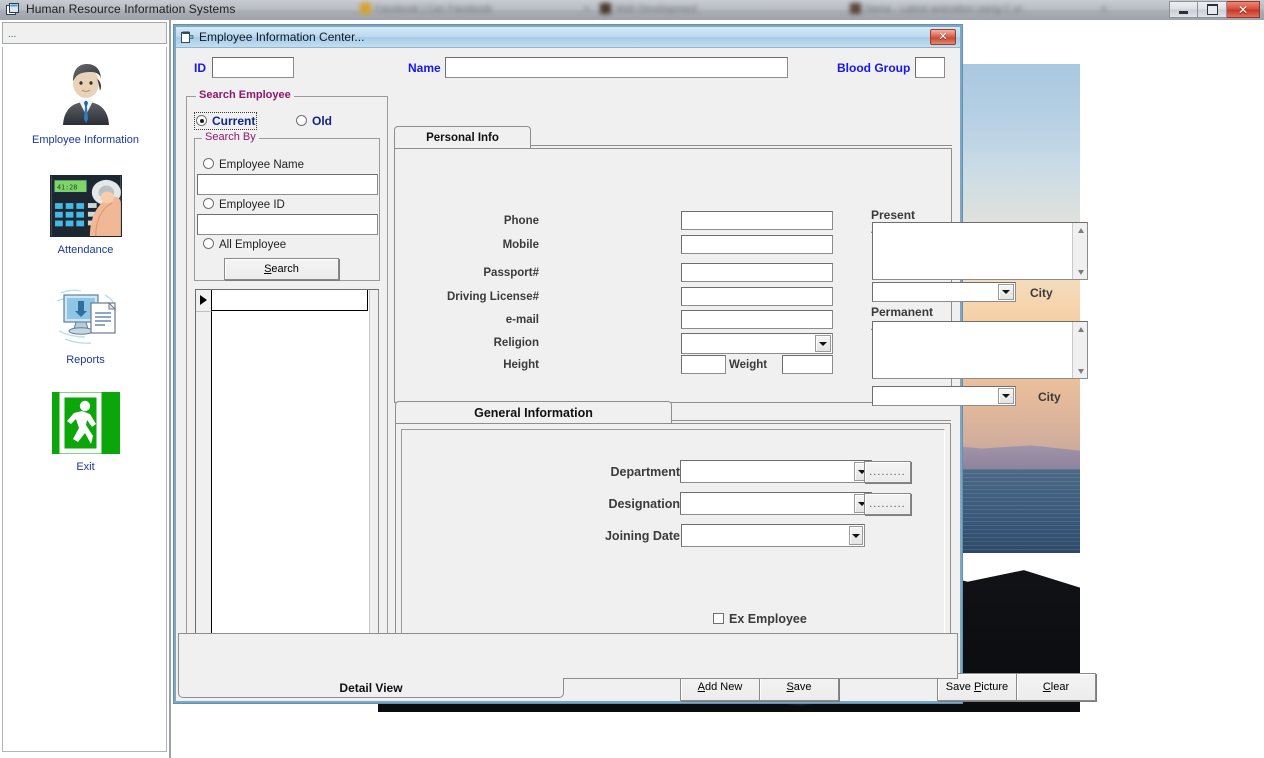 The image size is (1264, 758). I want to click on search-by-caption: Search By, so click(230, 137).